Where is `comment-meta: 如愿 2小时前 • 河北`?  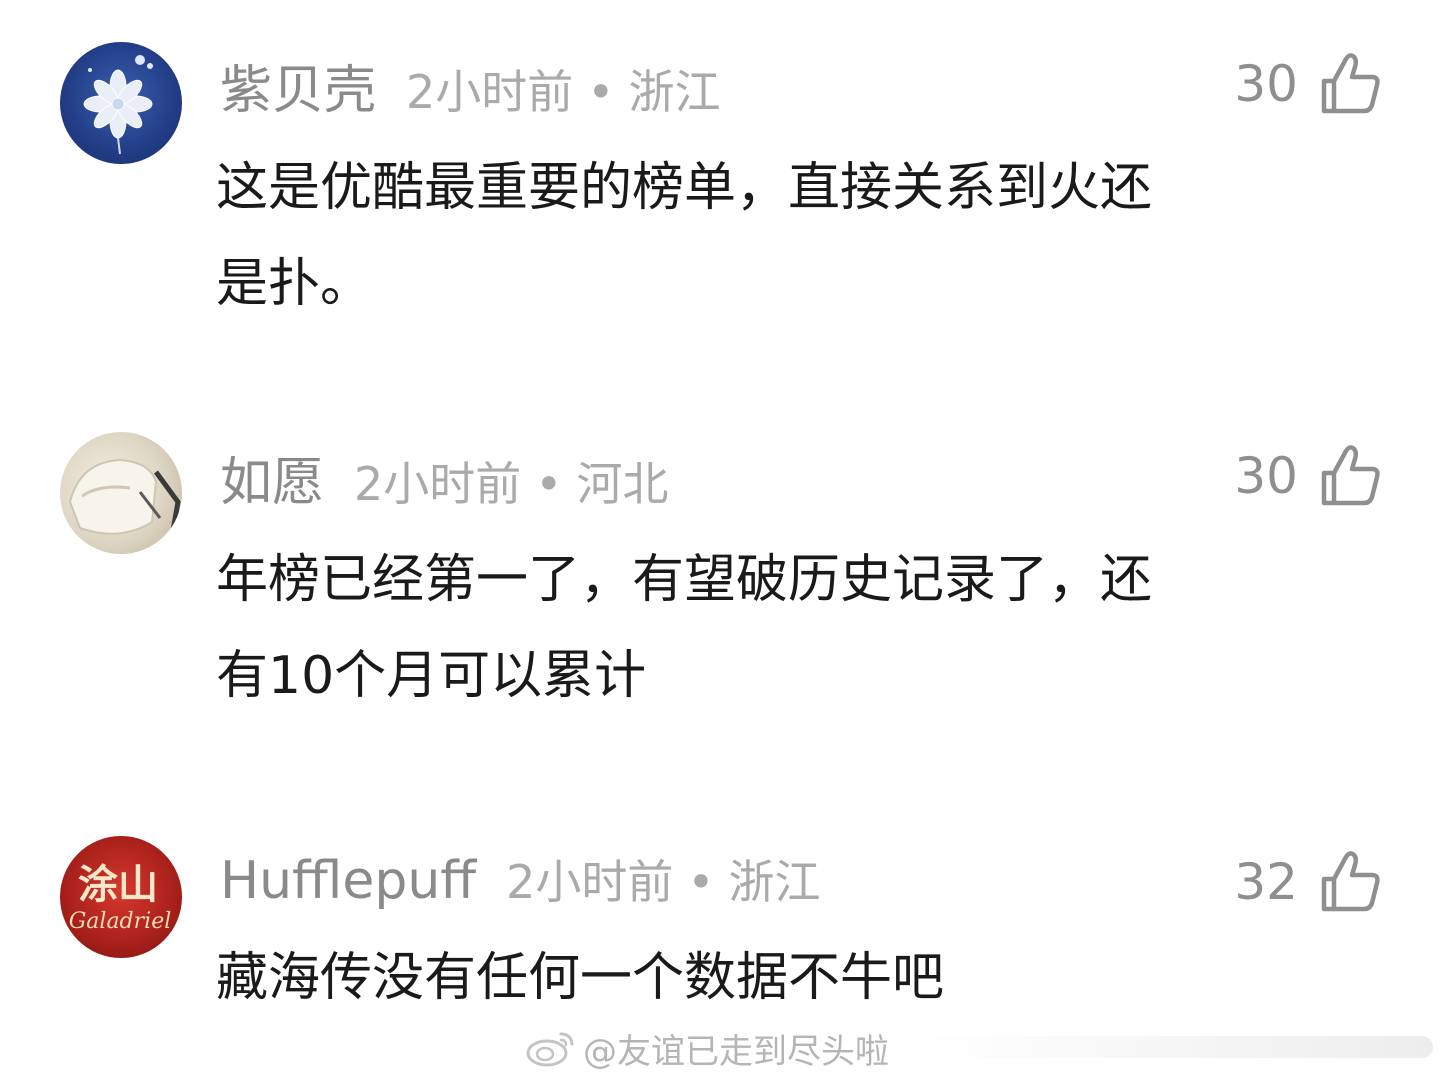
comment-meta: 如愿 2小时前 • 河北 is located at coordinates (444, 480).